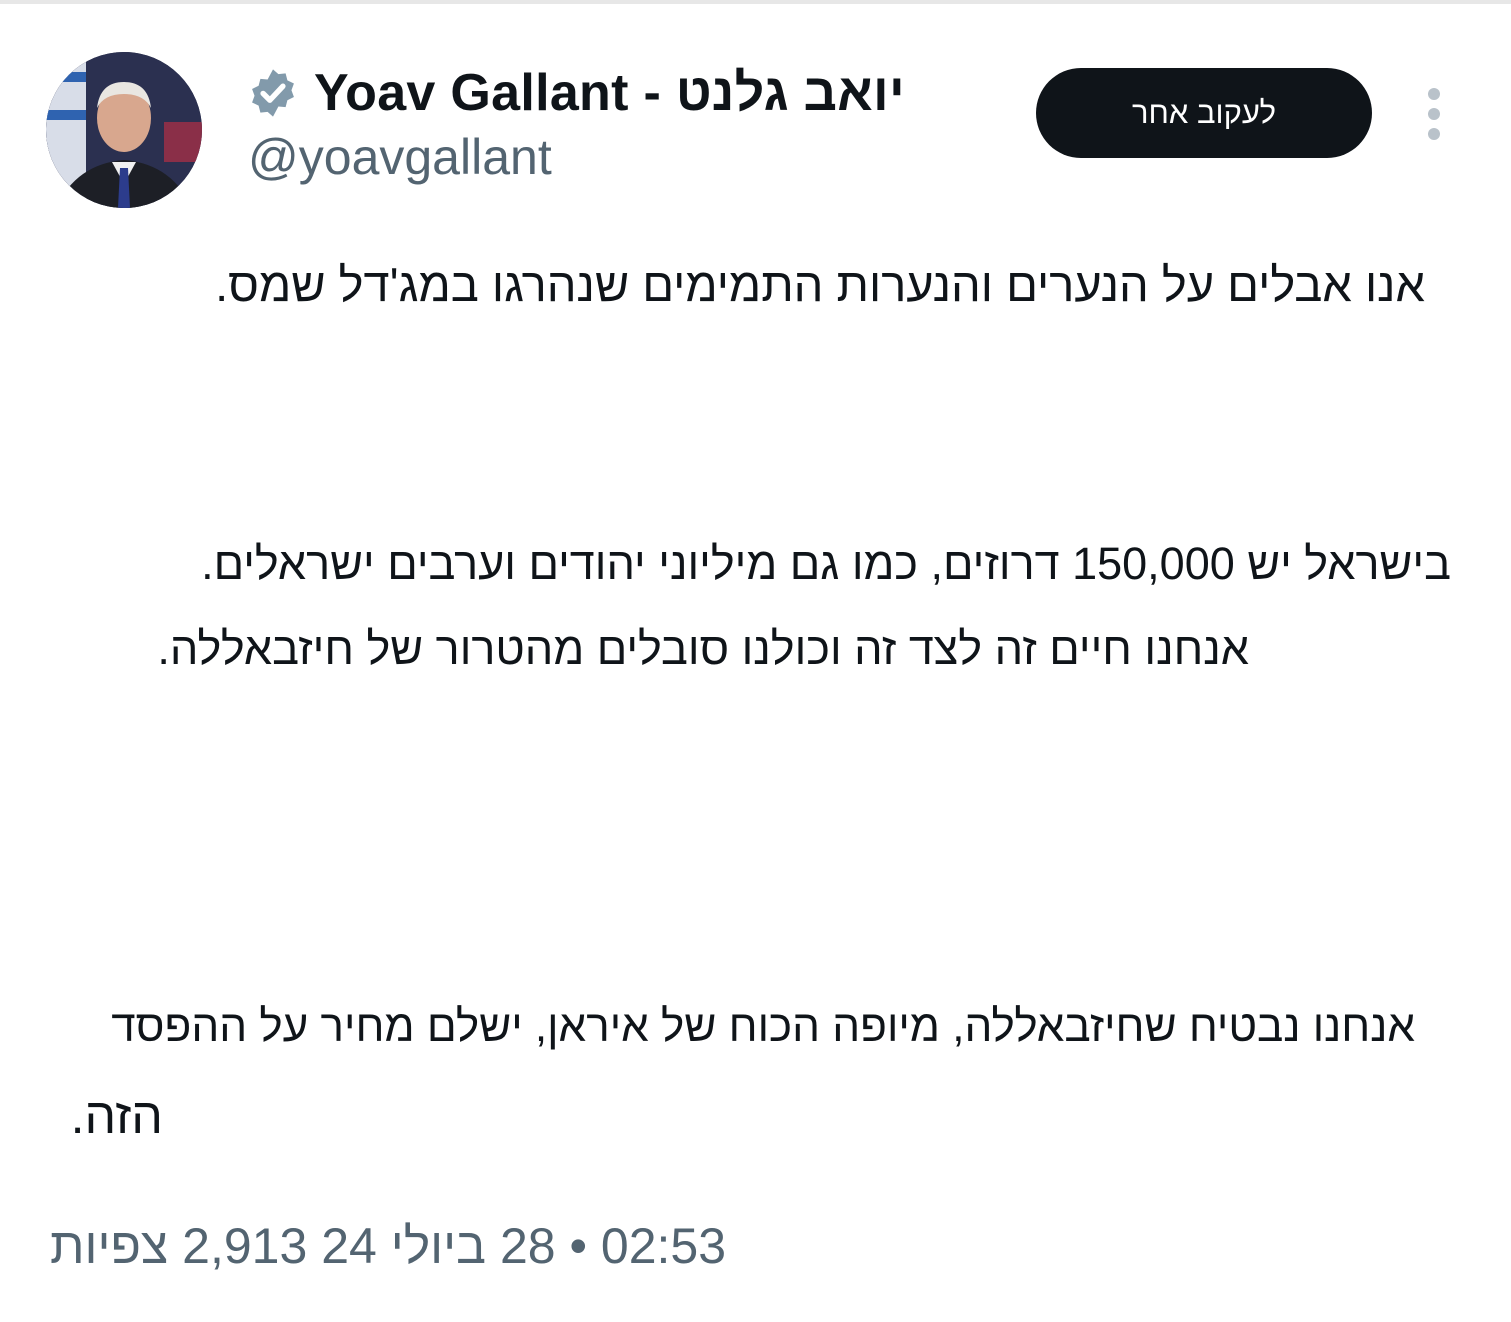  What do you see at coordinates (273, 93) in the screenshot?
I see `verified-badge-icon` at bounding box center [273, 93].